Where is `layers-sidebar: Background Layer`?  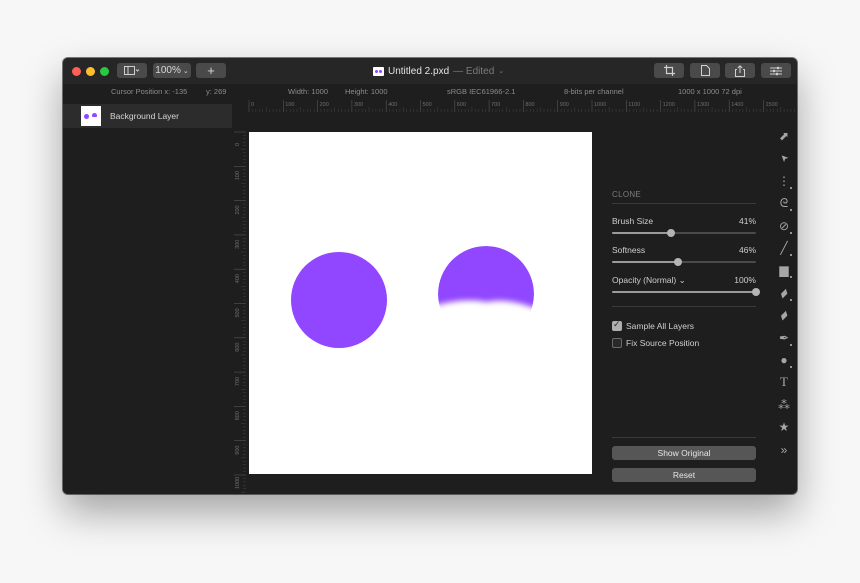
layers-sidebar: Background Layer is located at coordinates (147, 298).